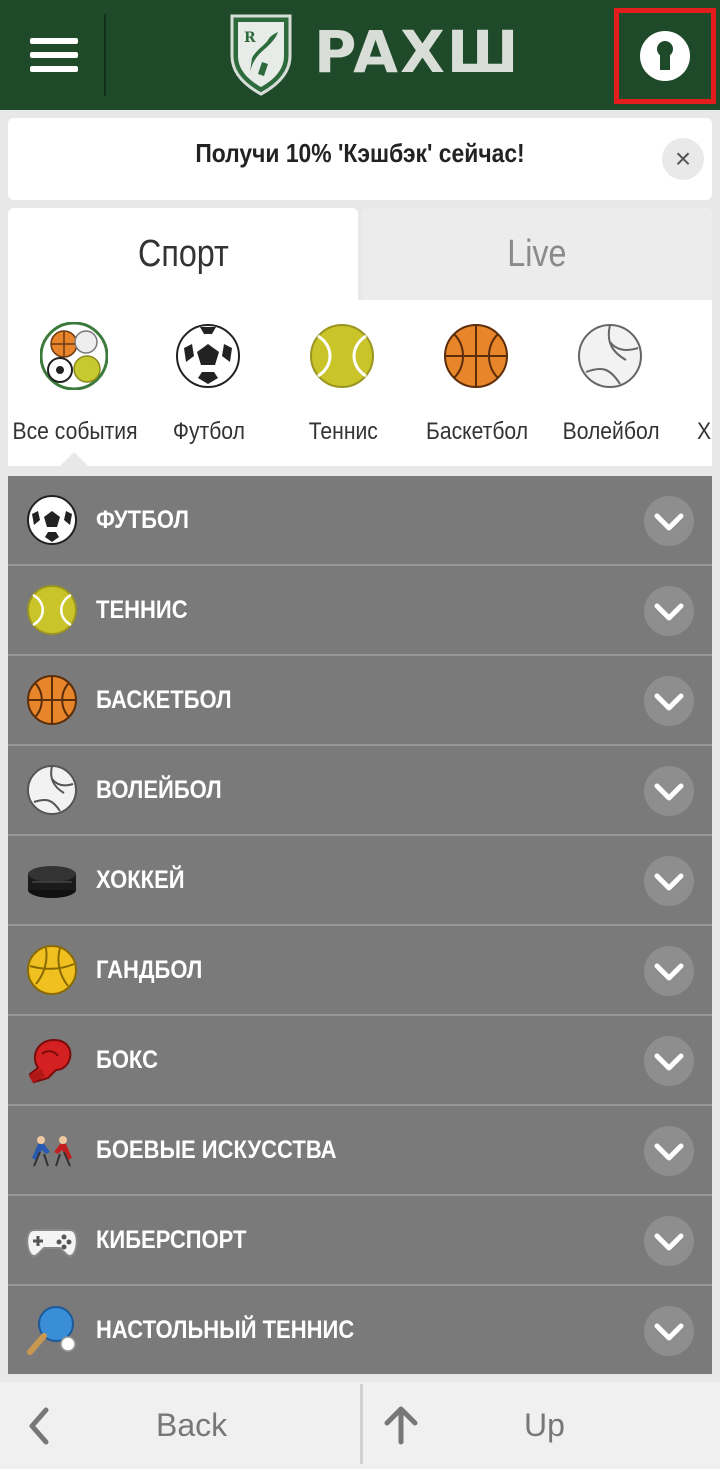  Describe the element at coordinates (360, 880) in the screenshot. I see `sport-row-hockey: ХОККЕЙ` at that location.